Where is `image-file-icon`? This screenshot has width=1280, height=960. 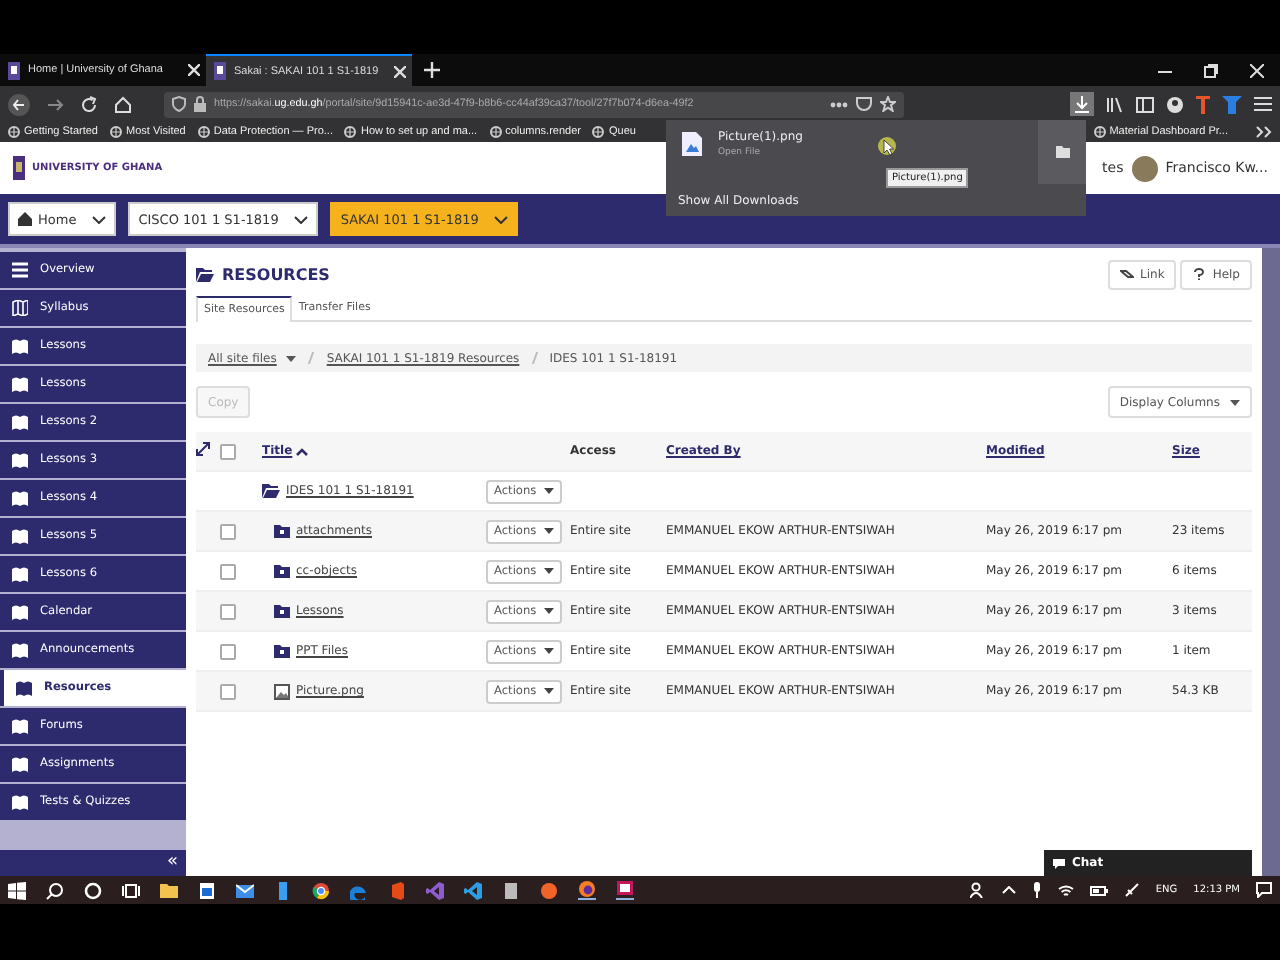
image-file-icon is located at coordinates (692, 143).